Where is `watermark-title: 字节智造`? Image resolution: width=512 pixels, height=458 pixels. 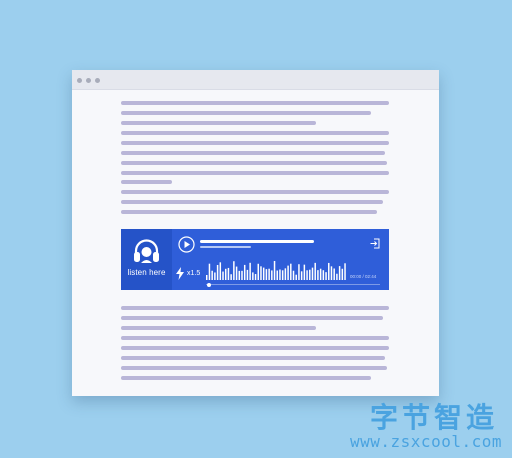 watermark-title: 字节智造 is located at coordinates (433, 417).